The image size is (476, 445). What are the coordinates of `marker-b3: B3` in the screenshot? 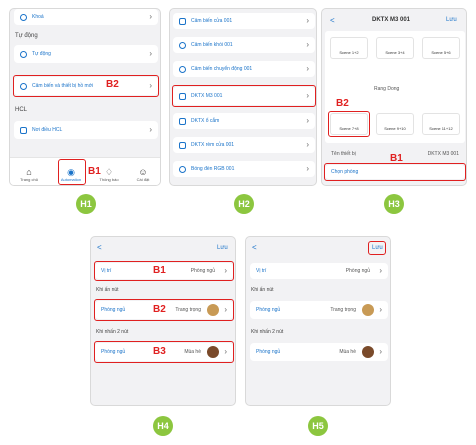 It's located at (159, 351).